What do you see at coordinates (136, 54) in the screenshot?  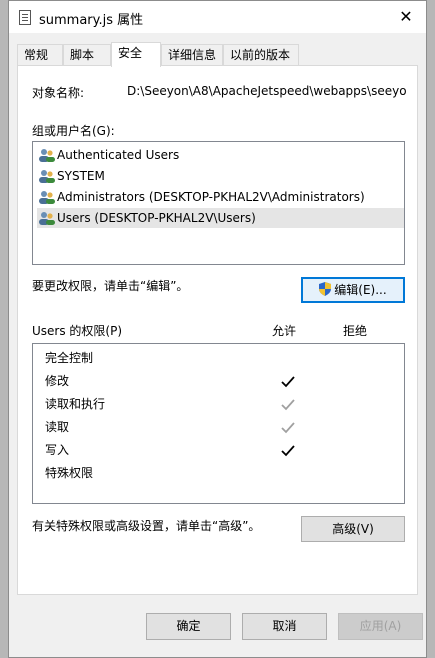 I see `tab-security: 安全` at bounding box center [136, 54].